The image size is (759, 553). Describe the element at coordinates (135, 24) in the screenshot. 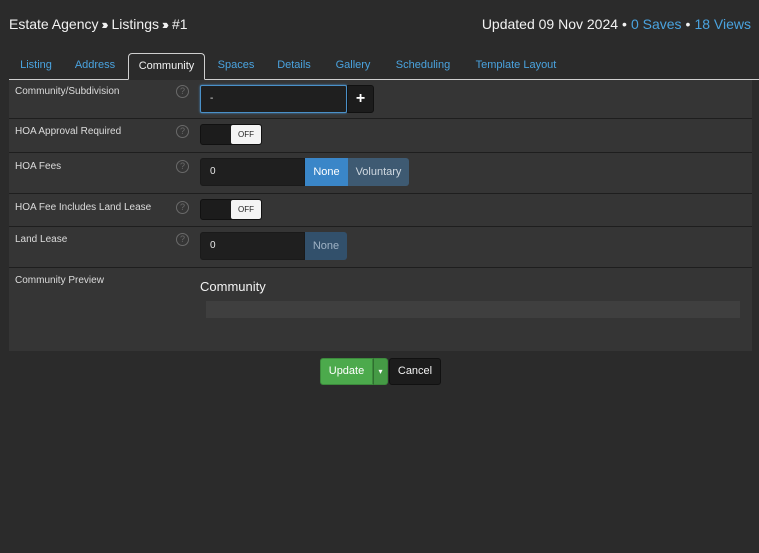

I see `breadcrumb-section: Listings` at that location.